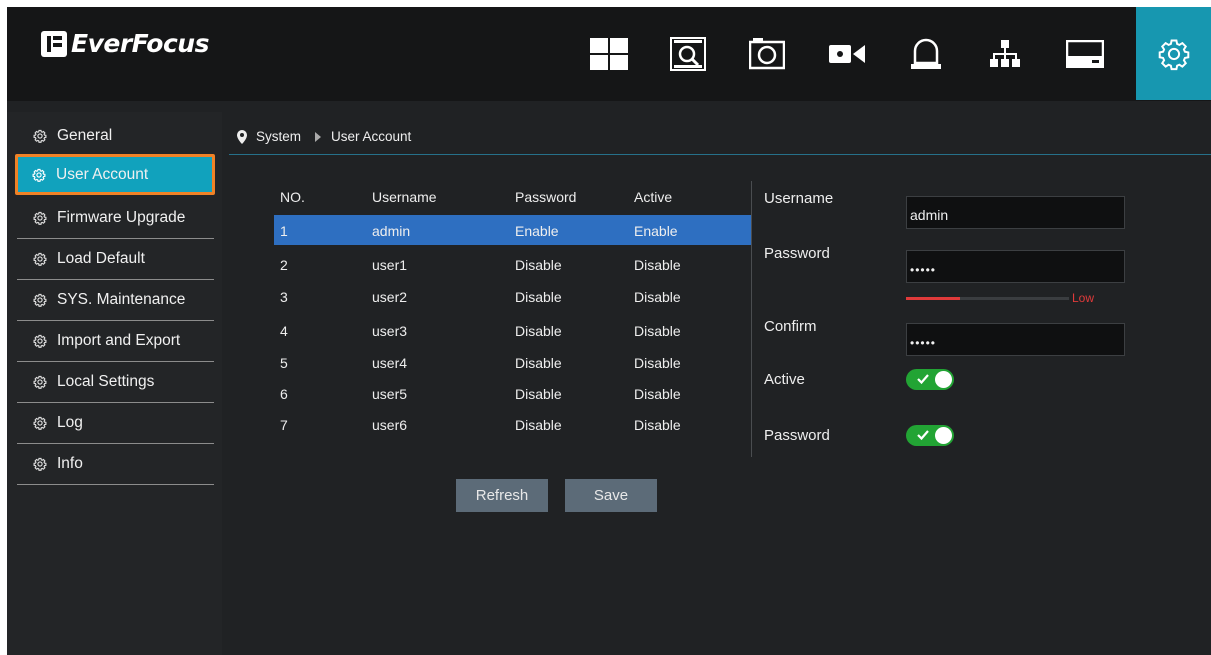 This screenshot has height=655, width=1211. What do you see at coordinates (121, 299) in the screenshot?
I see `sidebar-item-label: SYS. Maintenance` at bounding box center [121, 299].